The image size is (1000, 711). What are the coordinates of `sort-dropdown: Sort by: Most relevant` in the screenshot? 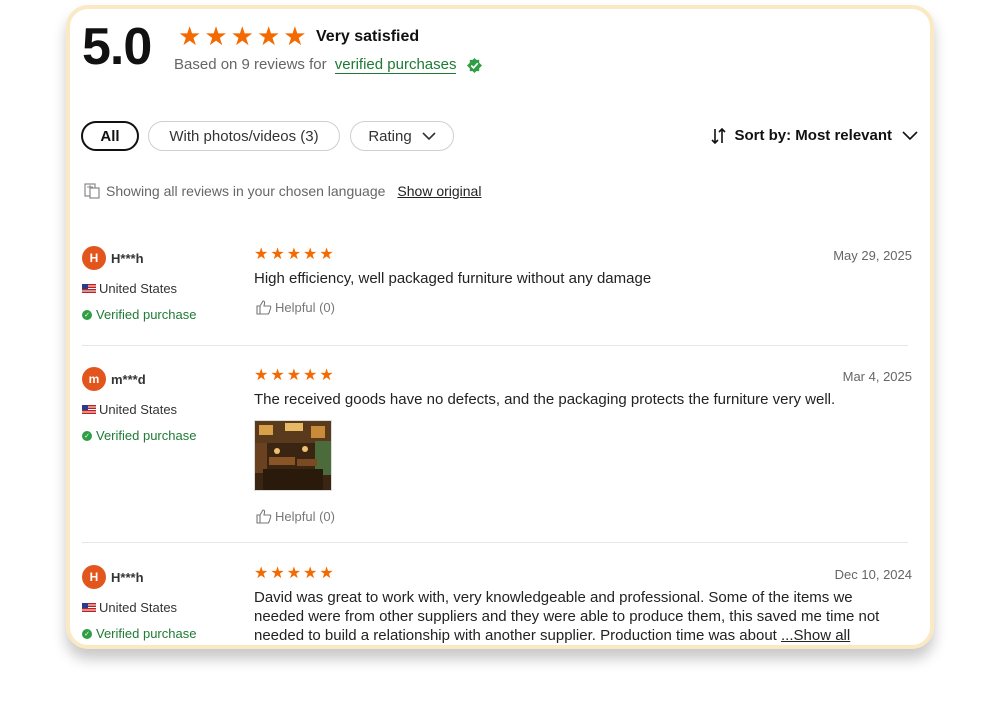 It's located at (814, 135).